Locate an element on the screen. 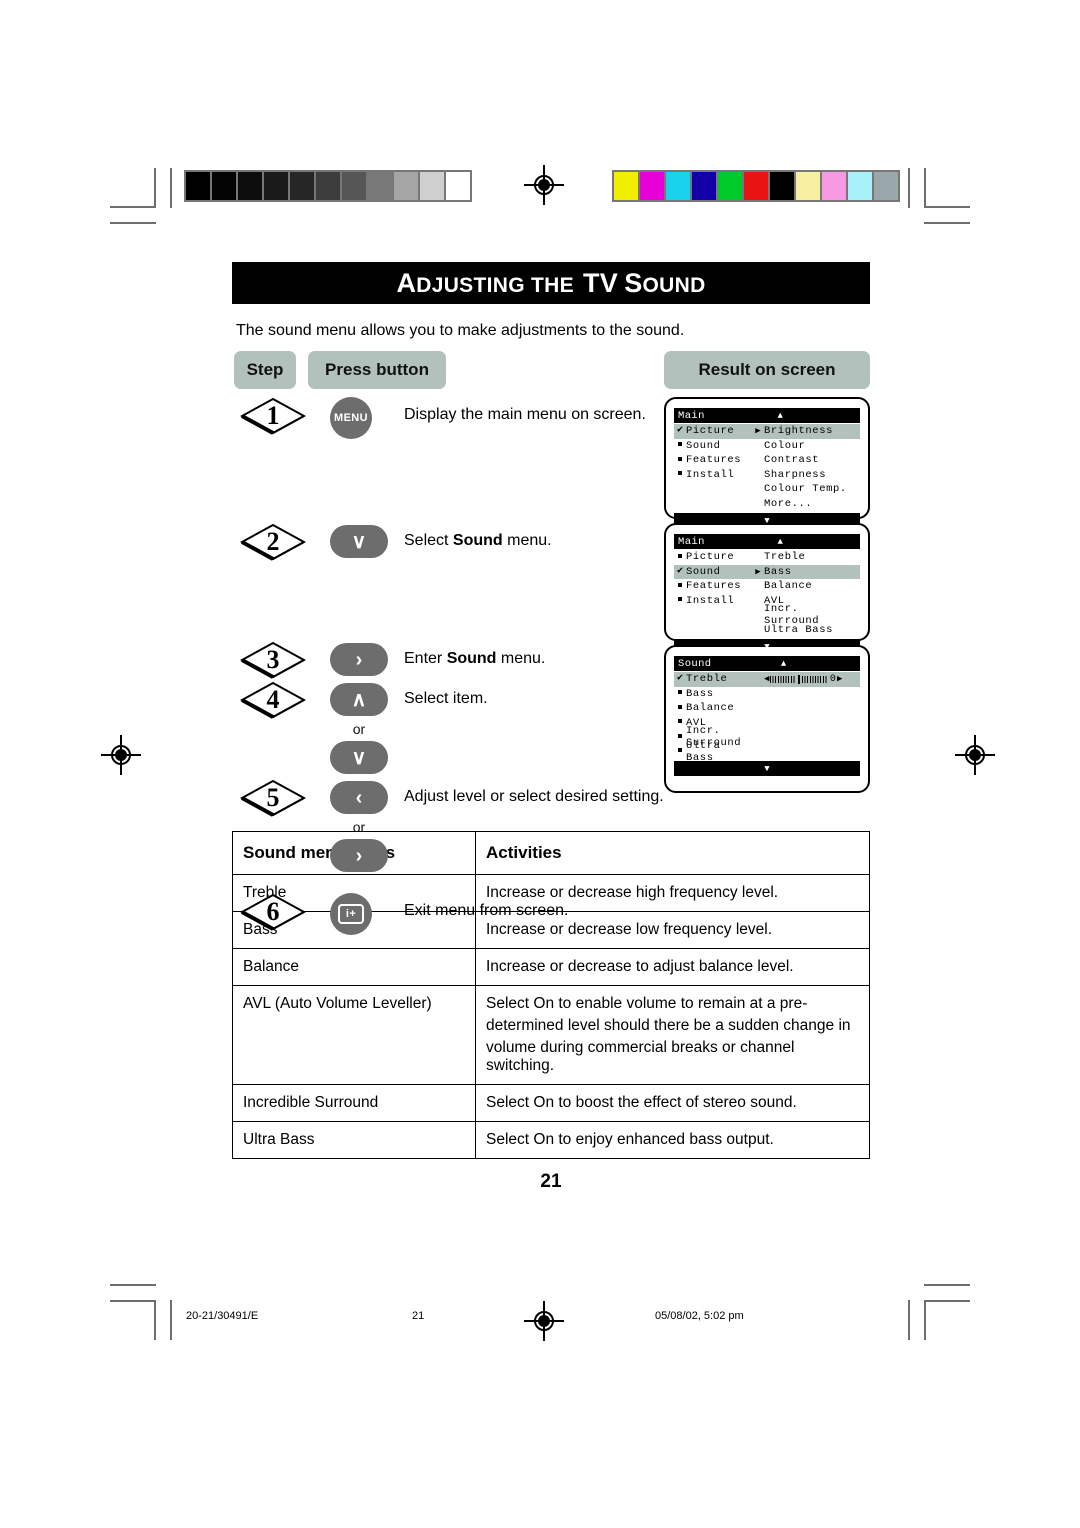 This screenshot has width=1080, height=1528. registration-mark-bottom is located at coordinates (544, 1321).